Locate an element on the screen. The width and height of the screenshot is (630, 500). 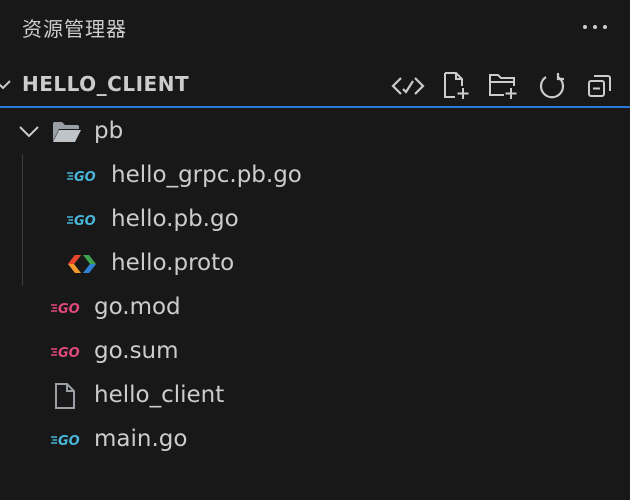
explorer-title-bar: 资源管理器 is located at coordinates (315, 29).